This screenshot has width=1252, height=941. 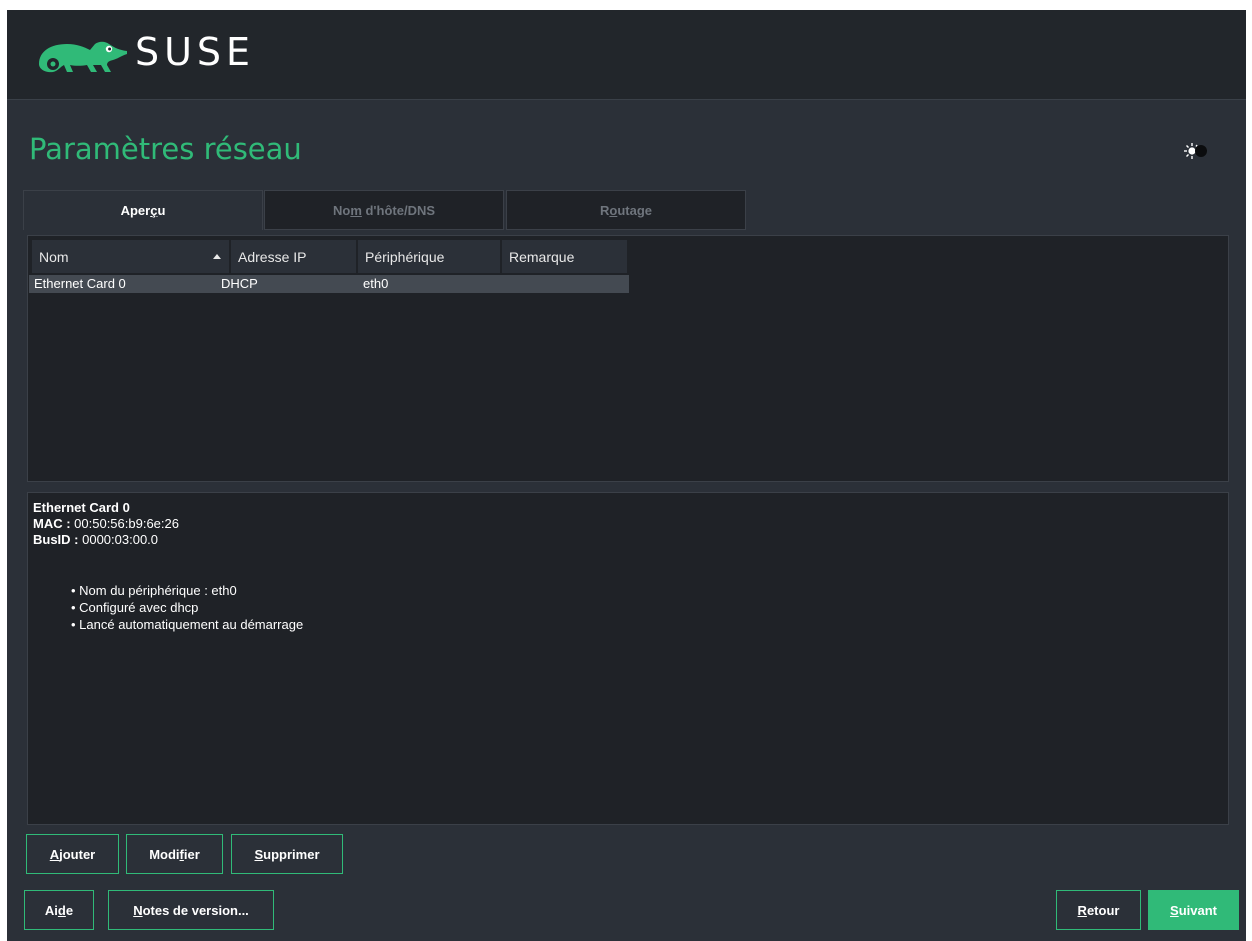 I want to click on list-item: Nom du périphérique : eth0, so click(x=187, y=590).